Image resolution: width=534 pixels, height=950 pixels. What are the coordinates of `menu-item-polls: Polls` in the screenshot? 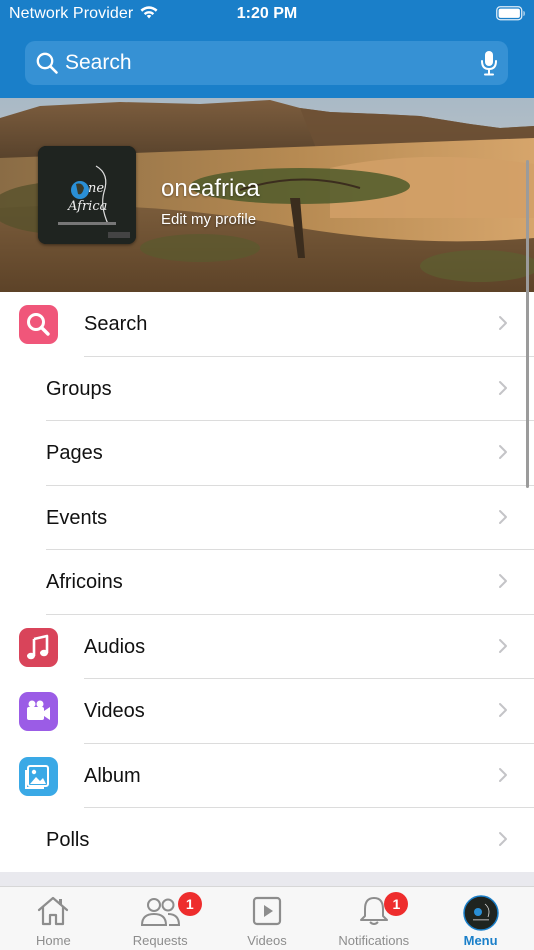 It's located at (267, 840).